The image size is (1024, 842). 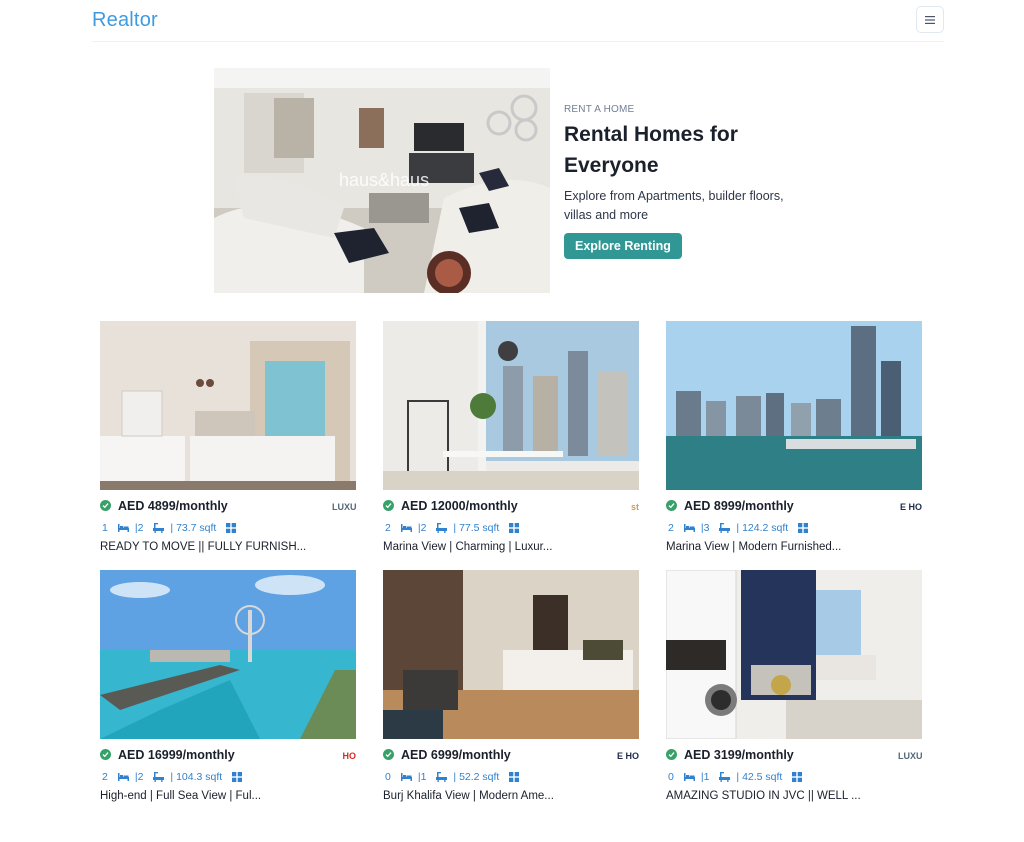 I want to click on price-row: AED 8999/monthly E HO, so click(x=794, y=507).